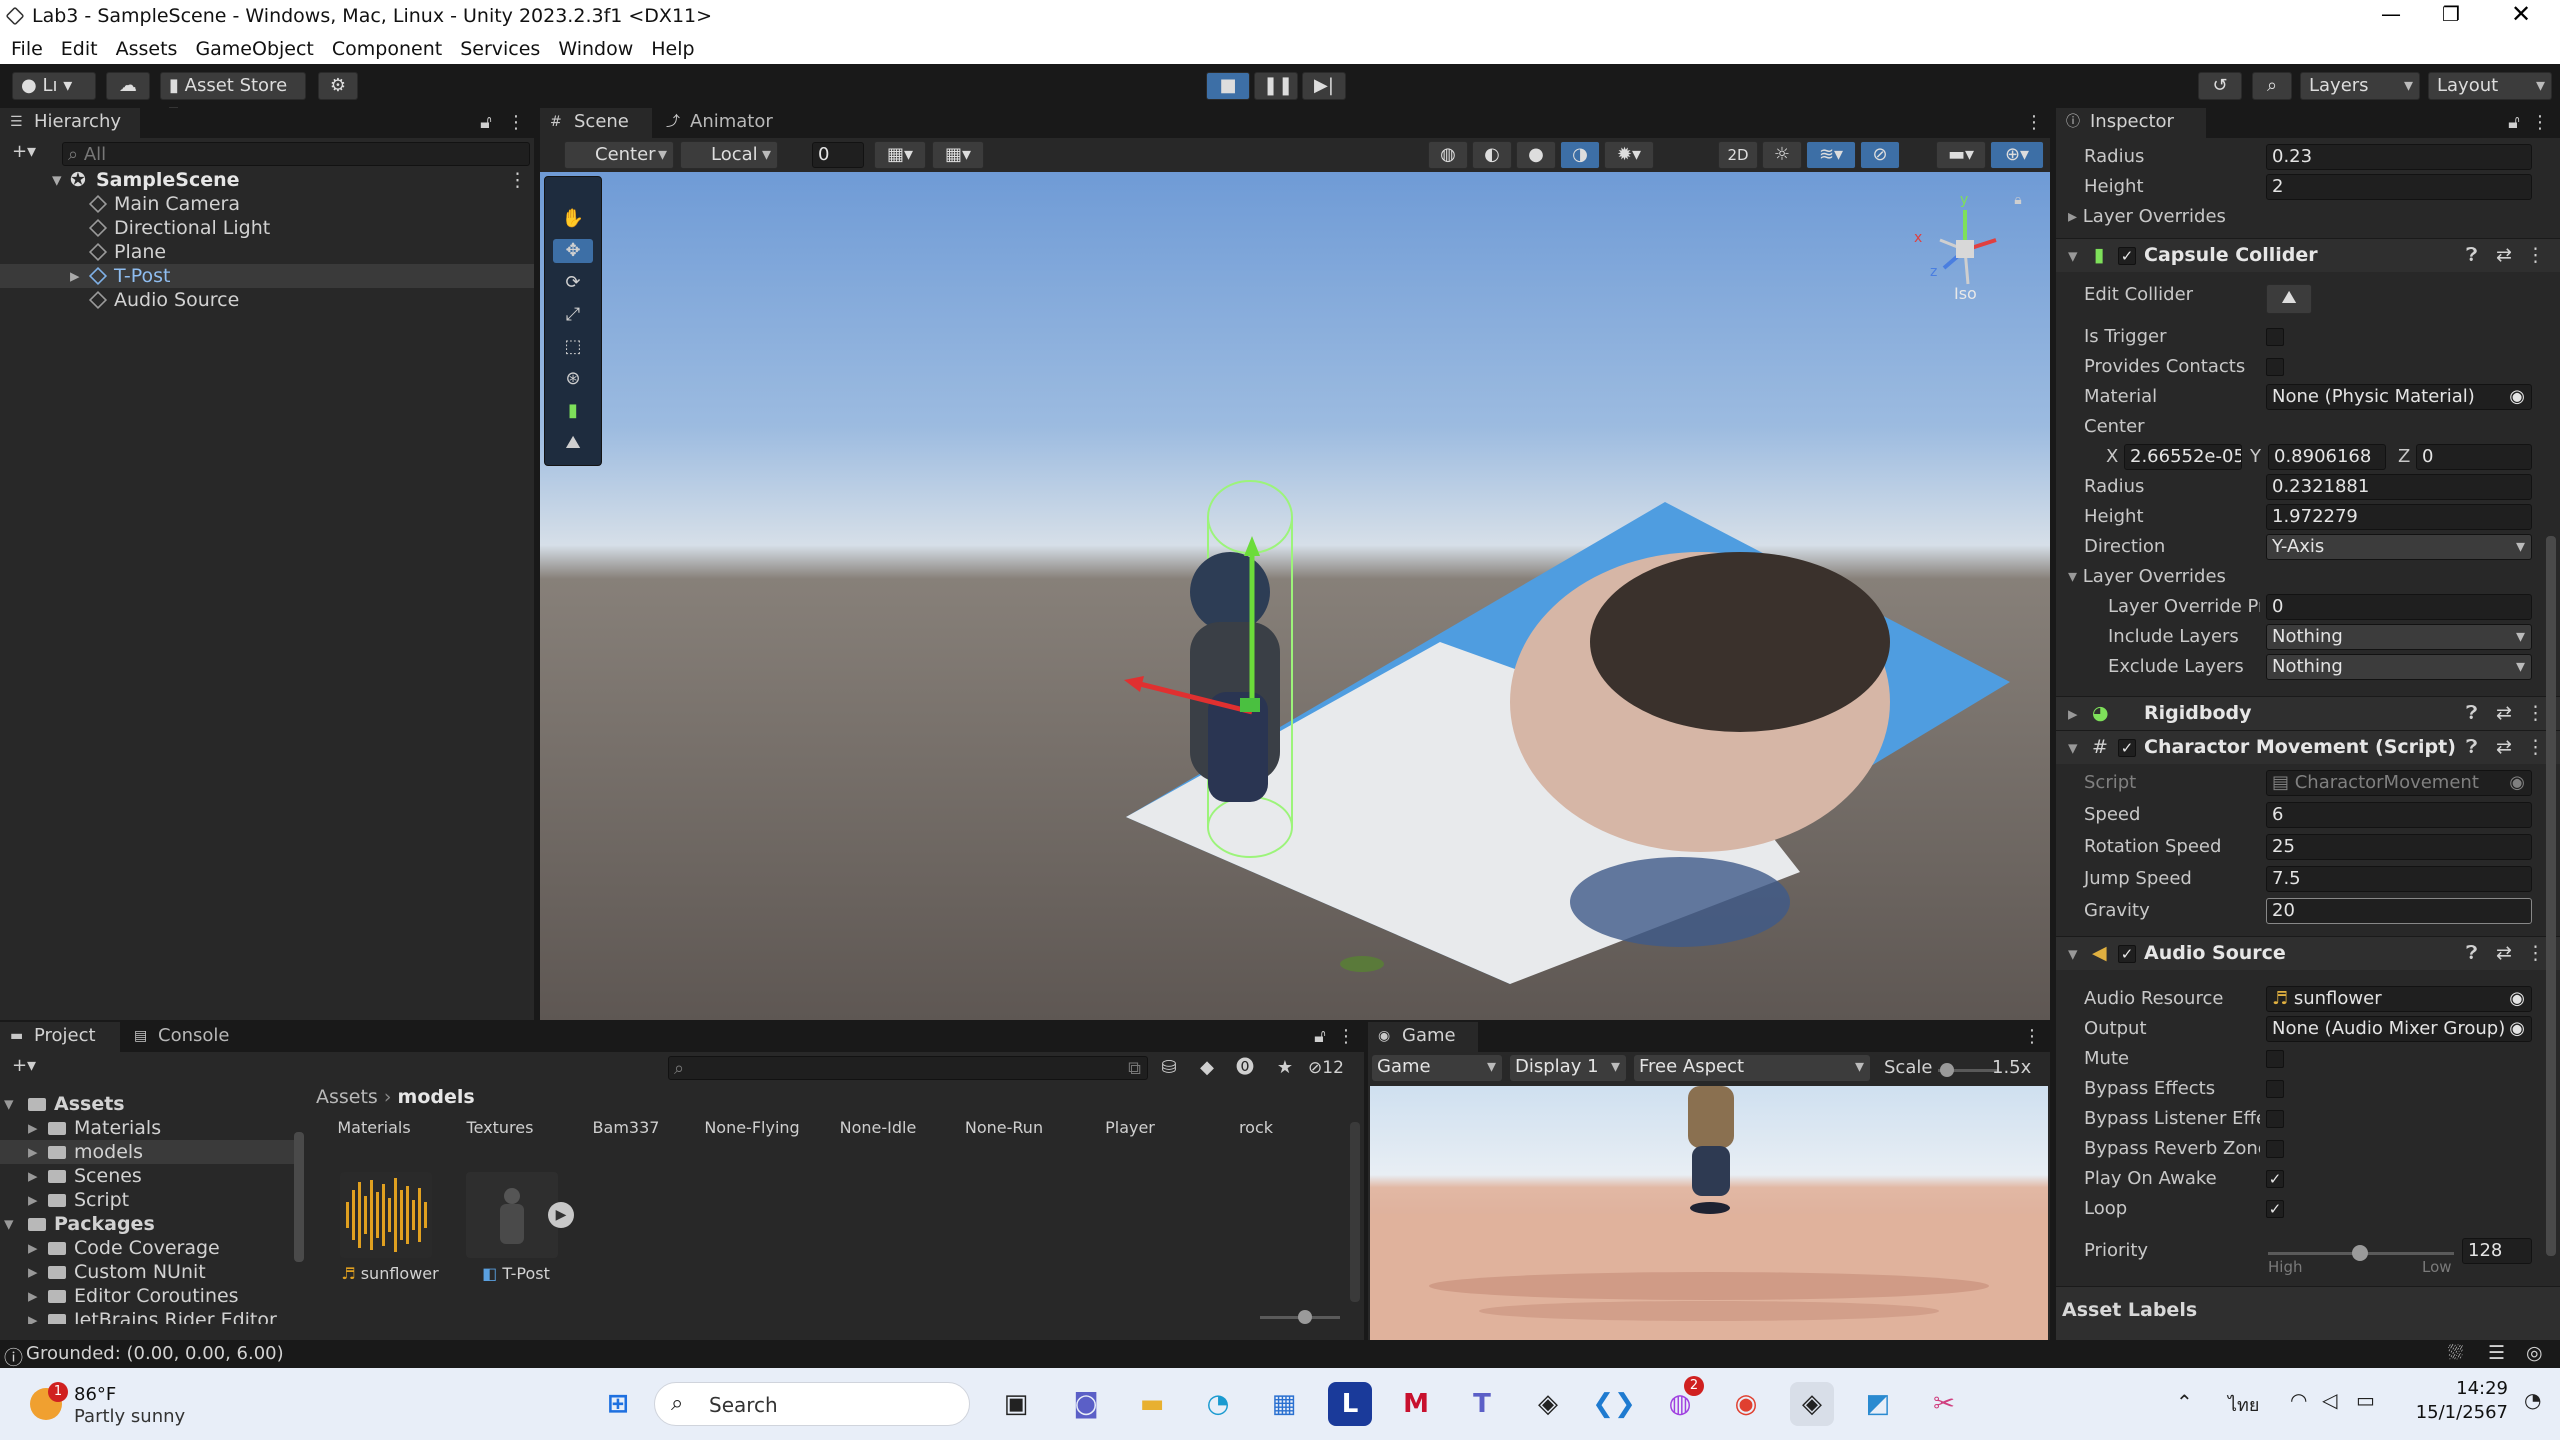 The width and height of the screenshot is (2560, 1440). I want to click on weather-widget: 1 86°F Partly sunny, so click(111, 1404).